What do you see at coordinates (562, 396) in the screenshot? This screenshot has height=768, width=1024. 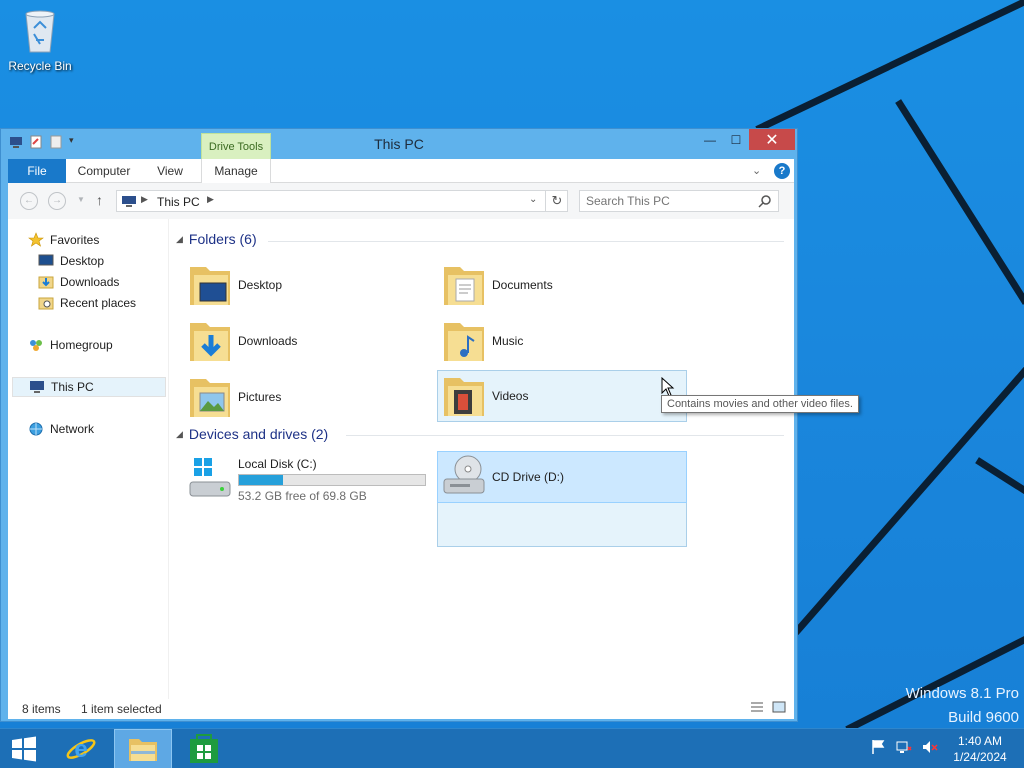 I see `folder-videos: Videos` at bounding box center [562, 396].